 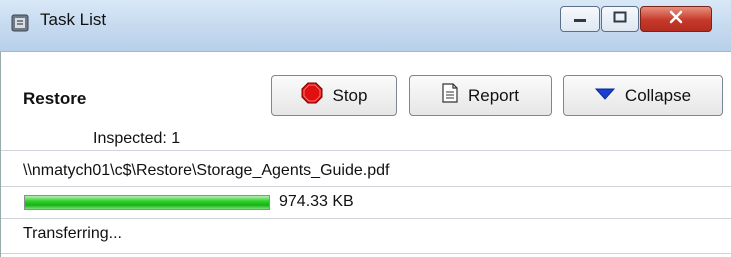 I want to click on triangle-down-icon, so click(x=605, y=96).